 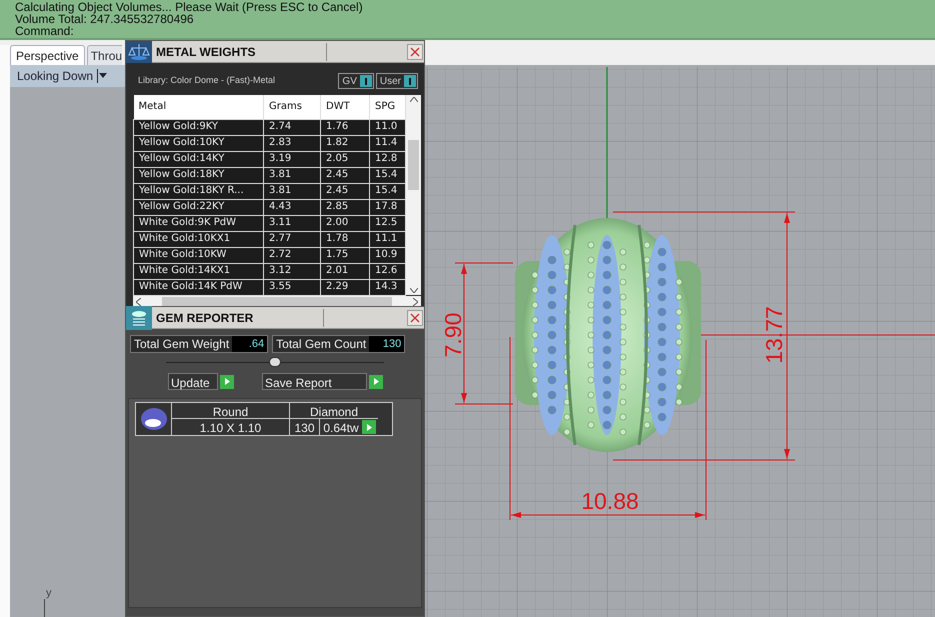 What do you see at coordinates (199, 255) in the screenshot?
I see `table-cell: White Gold:10KW` at bounding box center [199, 255].